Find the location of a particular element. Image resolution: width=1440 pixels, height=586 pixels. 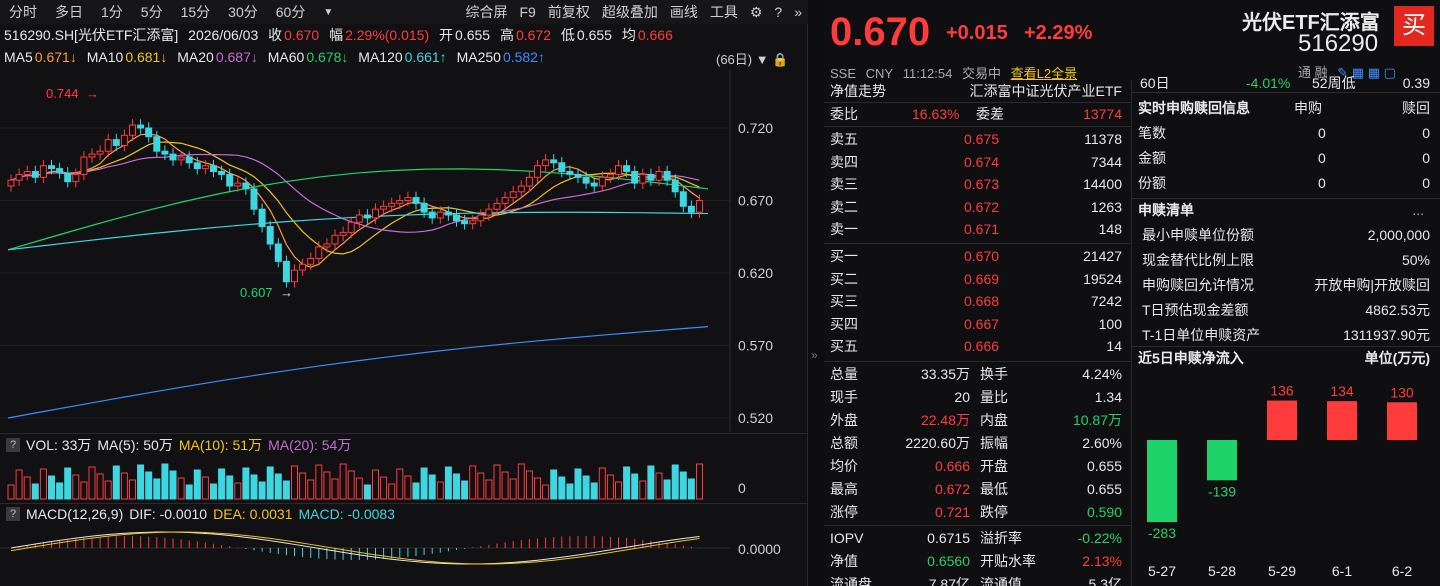

arrow-right-icon: → is located at coordinates (92, 93).